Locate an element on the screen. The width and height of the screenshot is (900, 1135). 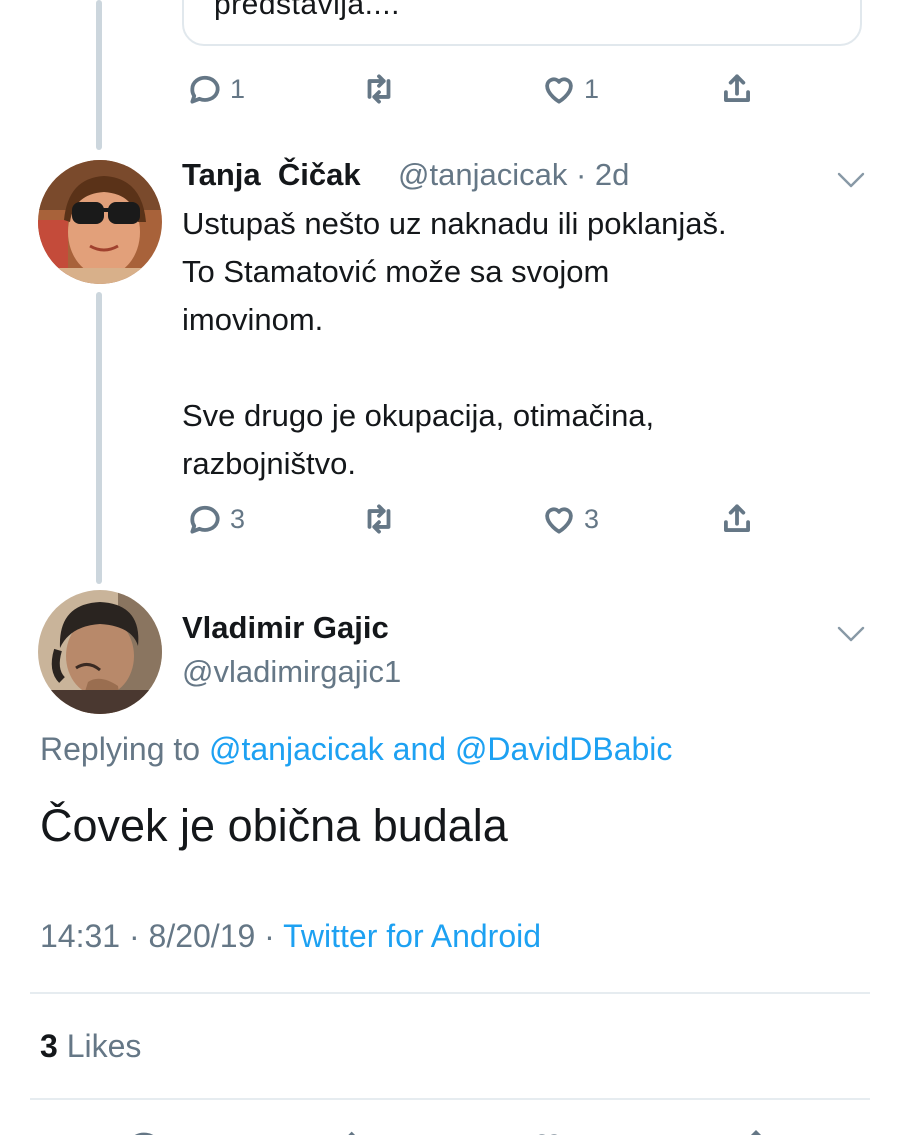
tweet-meta: 14:31 · 8/20/19 · Twitter for Android is located at coordinates (290, 936).